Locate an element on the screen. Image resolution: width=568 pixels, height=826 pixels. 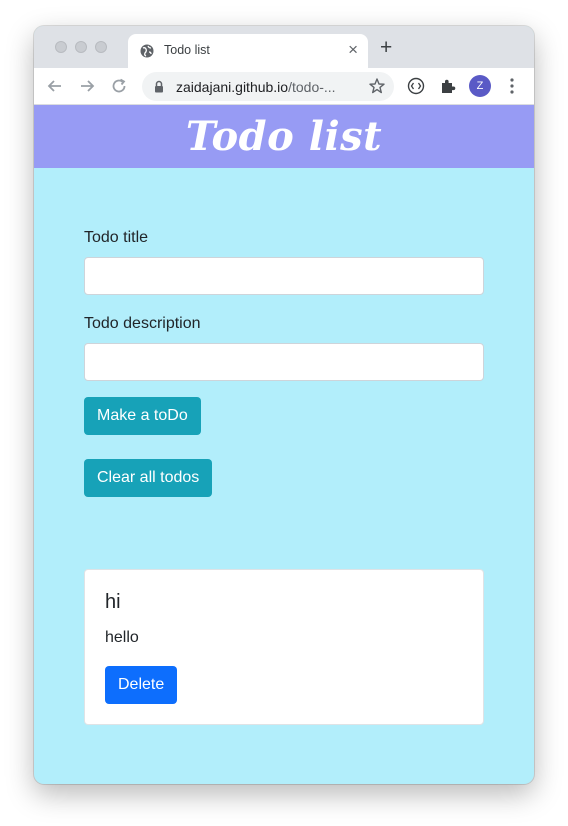
make-todo-button: Make a toDo is located at coordinates (142, 416).